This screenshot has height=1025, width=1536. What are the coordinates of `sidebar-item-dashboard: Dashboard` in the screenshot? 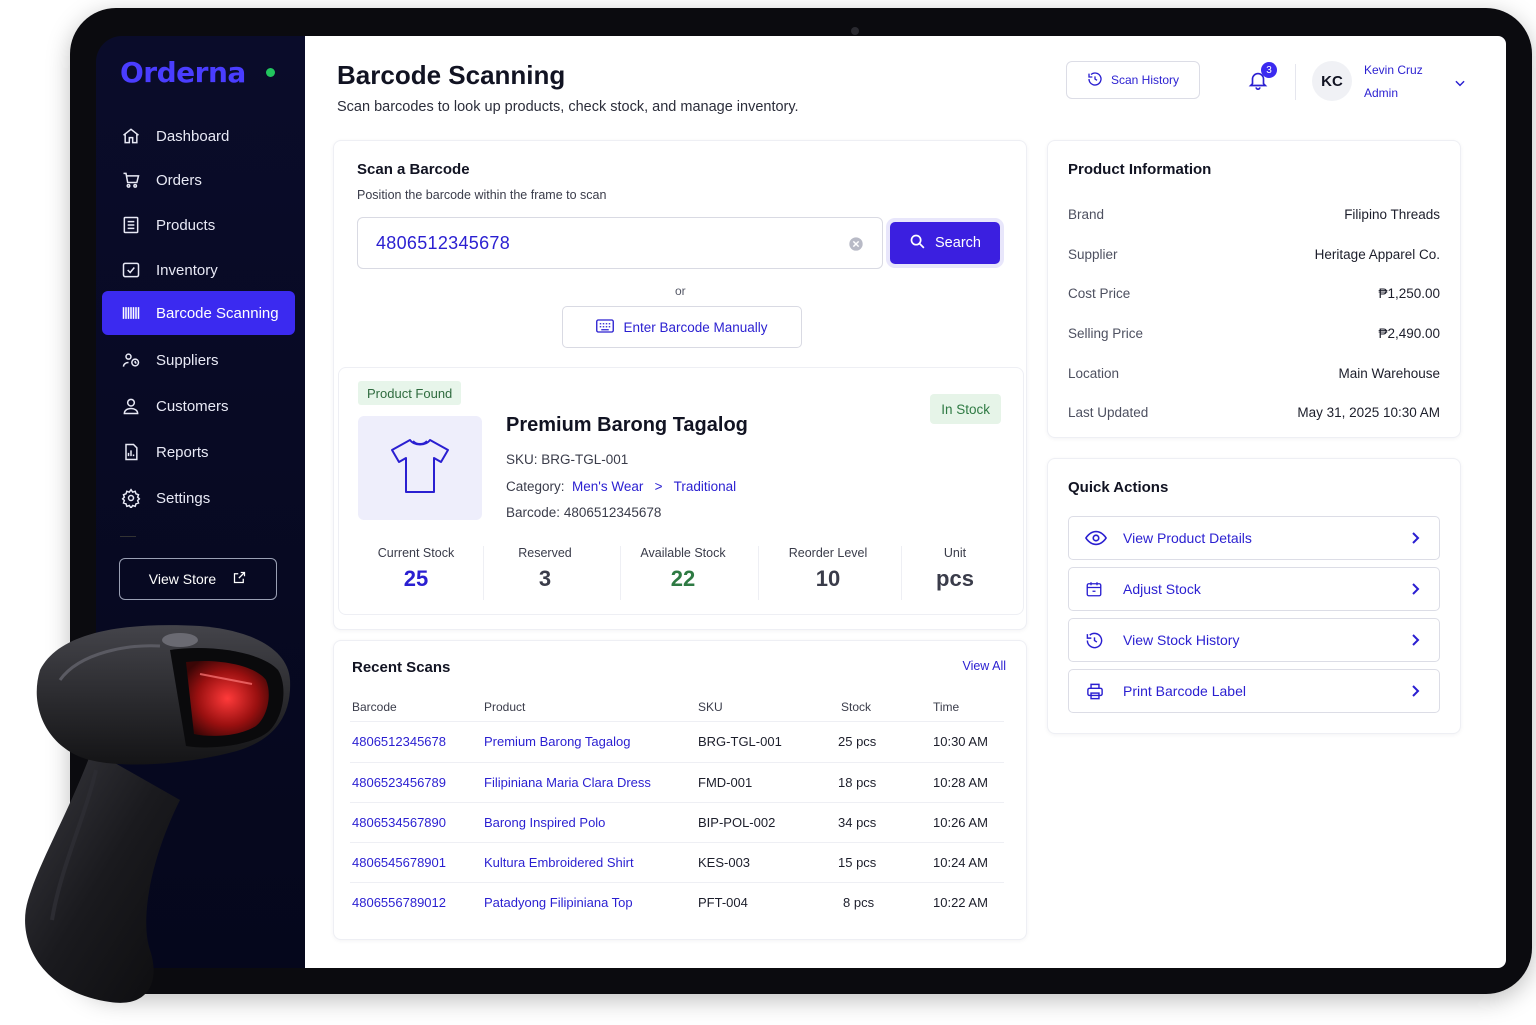 It's located at (198, 136).